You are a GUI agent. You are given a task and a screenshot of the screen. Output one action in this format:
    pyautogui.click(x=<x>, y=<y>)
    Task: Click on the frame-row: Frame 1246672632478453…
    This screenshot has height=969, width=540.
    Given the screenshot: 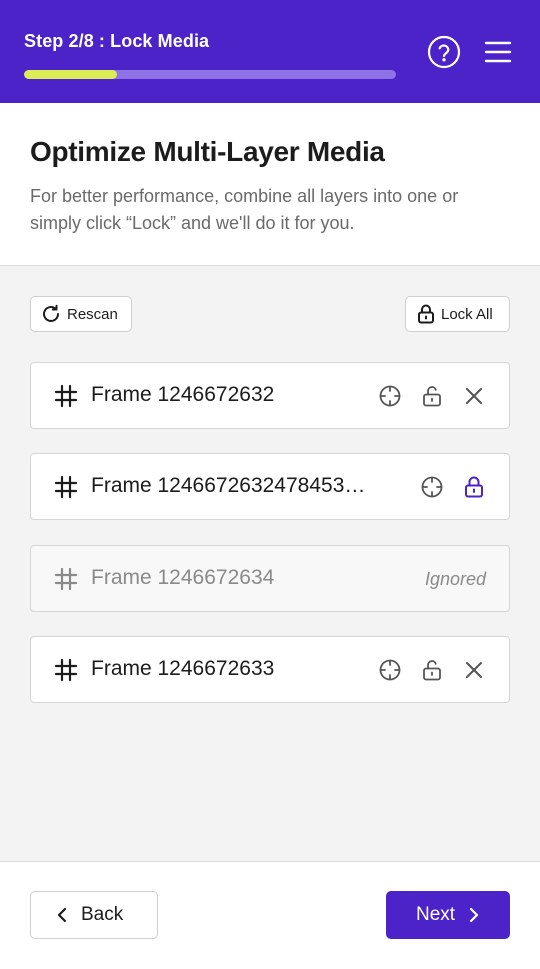 What is the action you would take?
    pyautogui.click(x=270, y=486)
    